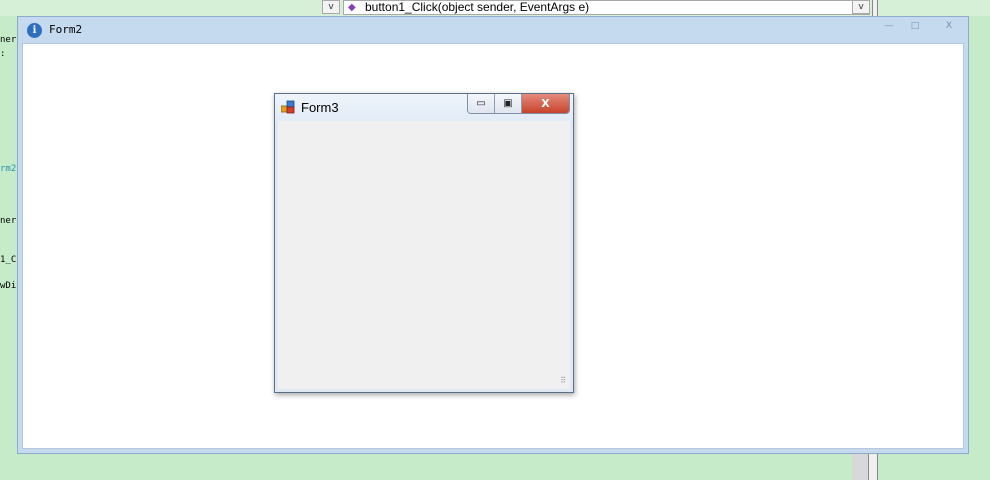 Image resolution: width=990 pixels, height=480 pixels. I want to click on info-icon: i, so click(34, 30).